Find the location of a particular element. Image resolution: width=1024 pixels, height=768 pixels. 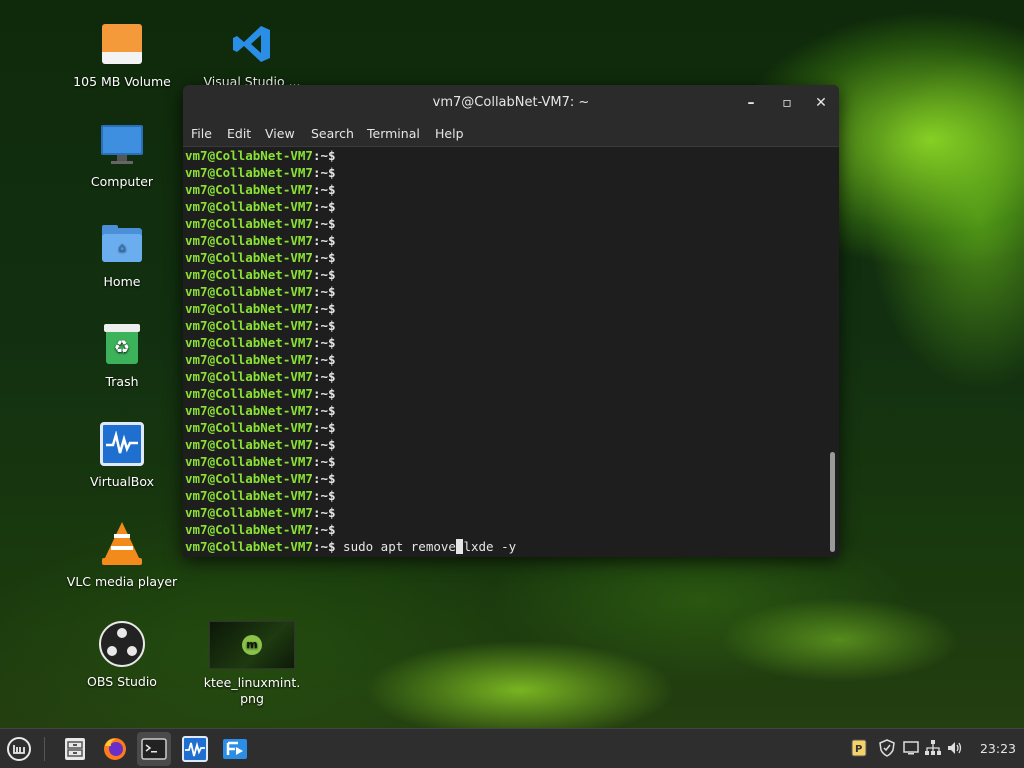

remote-desktop-icon is located at coordinates (235, 749).